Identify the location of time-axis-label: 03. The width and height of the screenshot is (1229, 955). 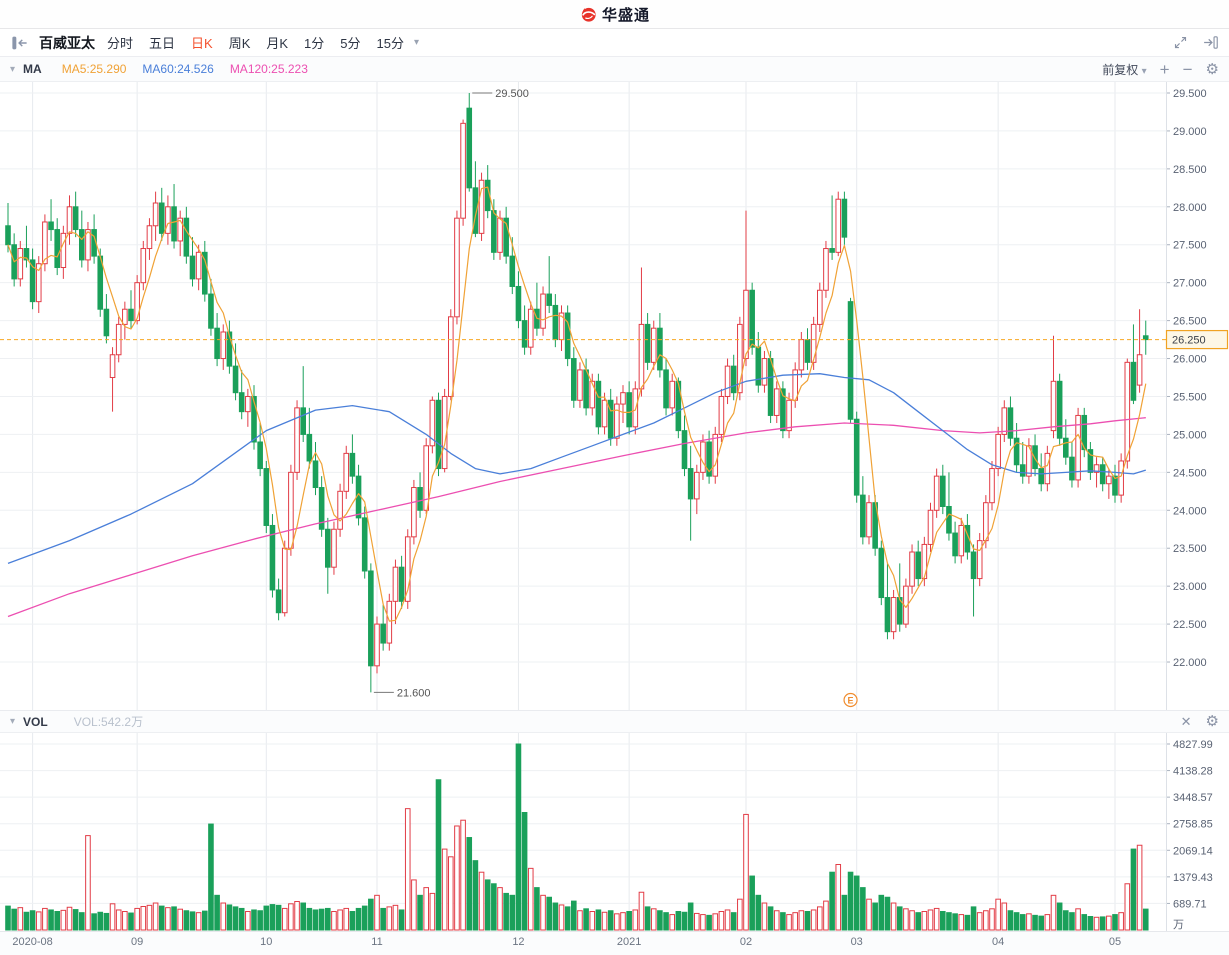
(856, 942).